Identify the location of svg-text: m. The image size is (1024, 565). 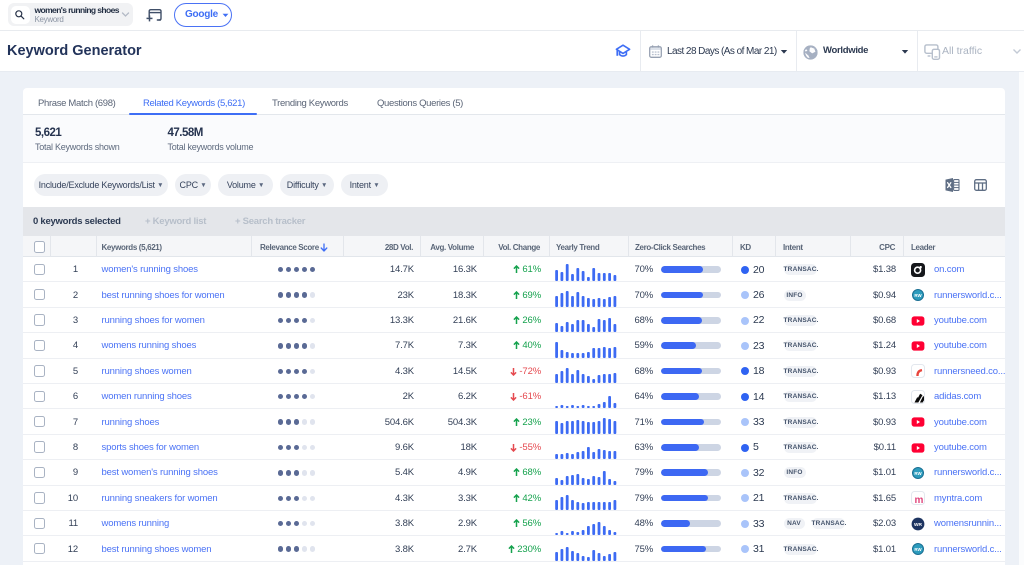
(919, 500).